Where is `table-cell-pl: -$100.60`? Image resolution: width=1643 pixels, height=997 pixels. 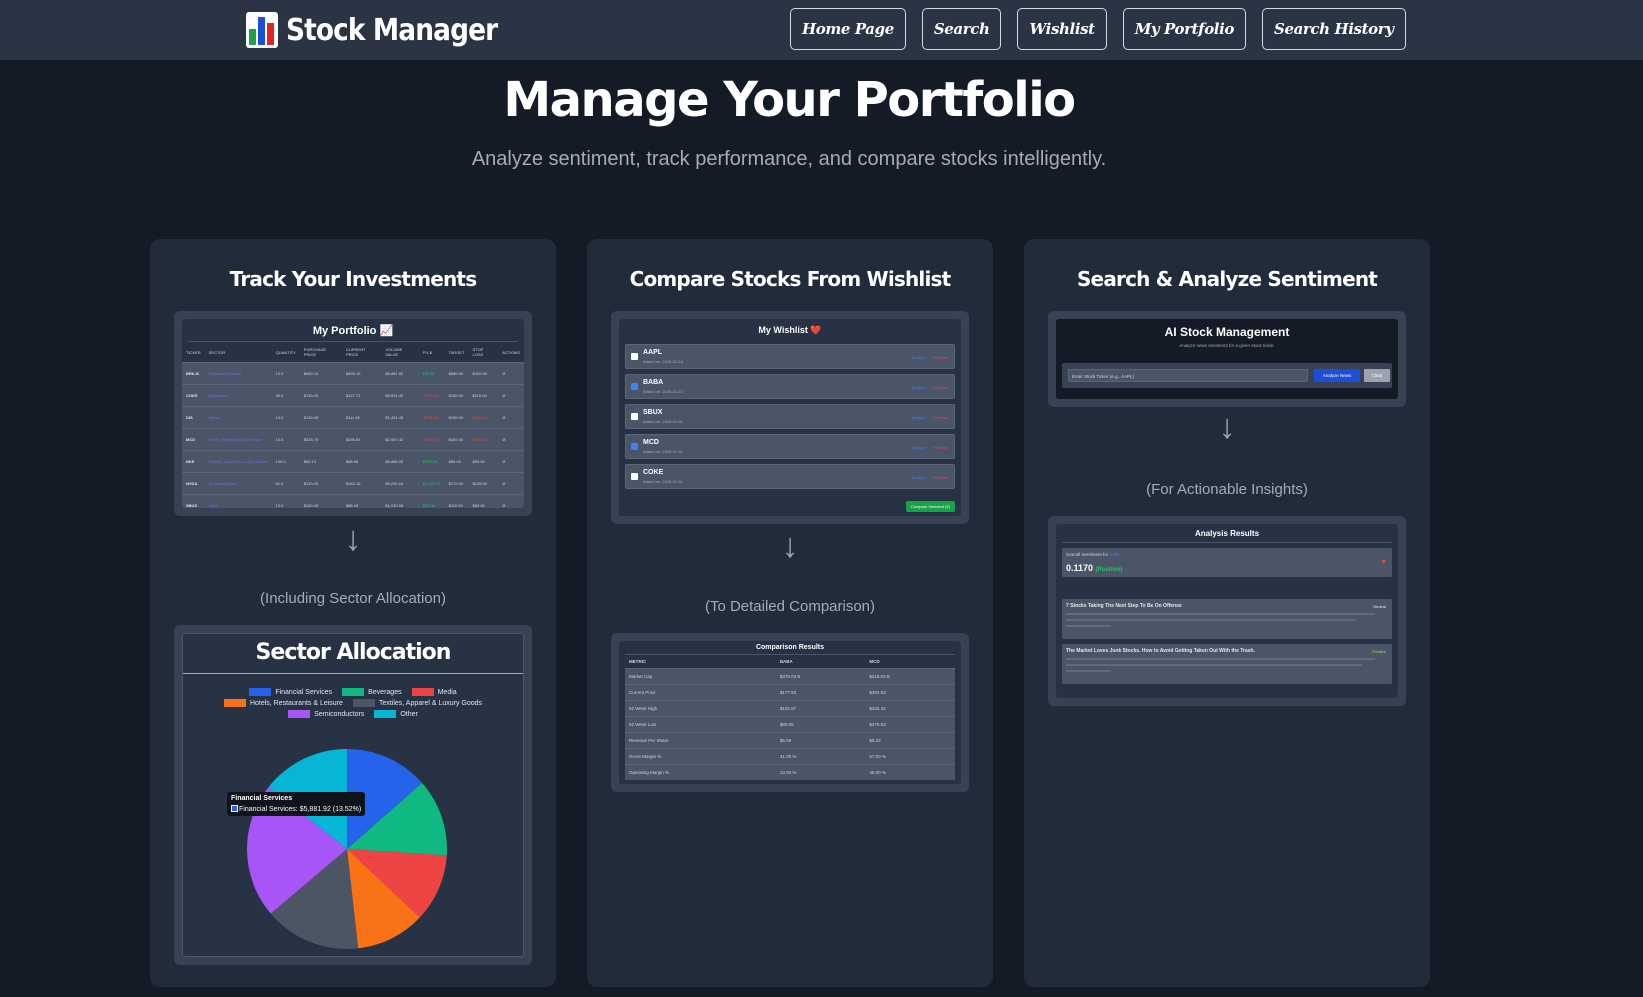 table-cell-pl: -$100.60 is located at coordinates (431, 395).